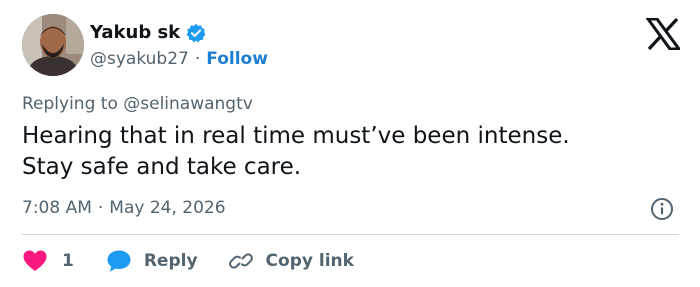  I want to click on tweet-text-line: Stay safe and take care., so click(162, 167).